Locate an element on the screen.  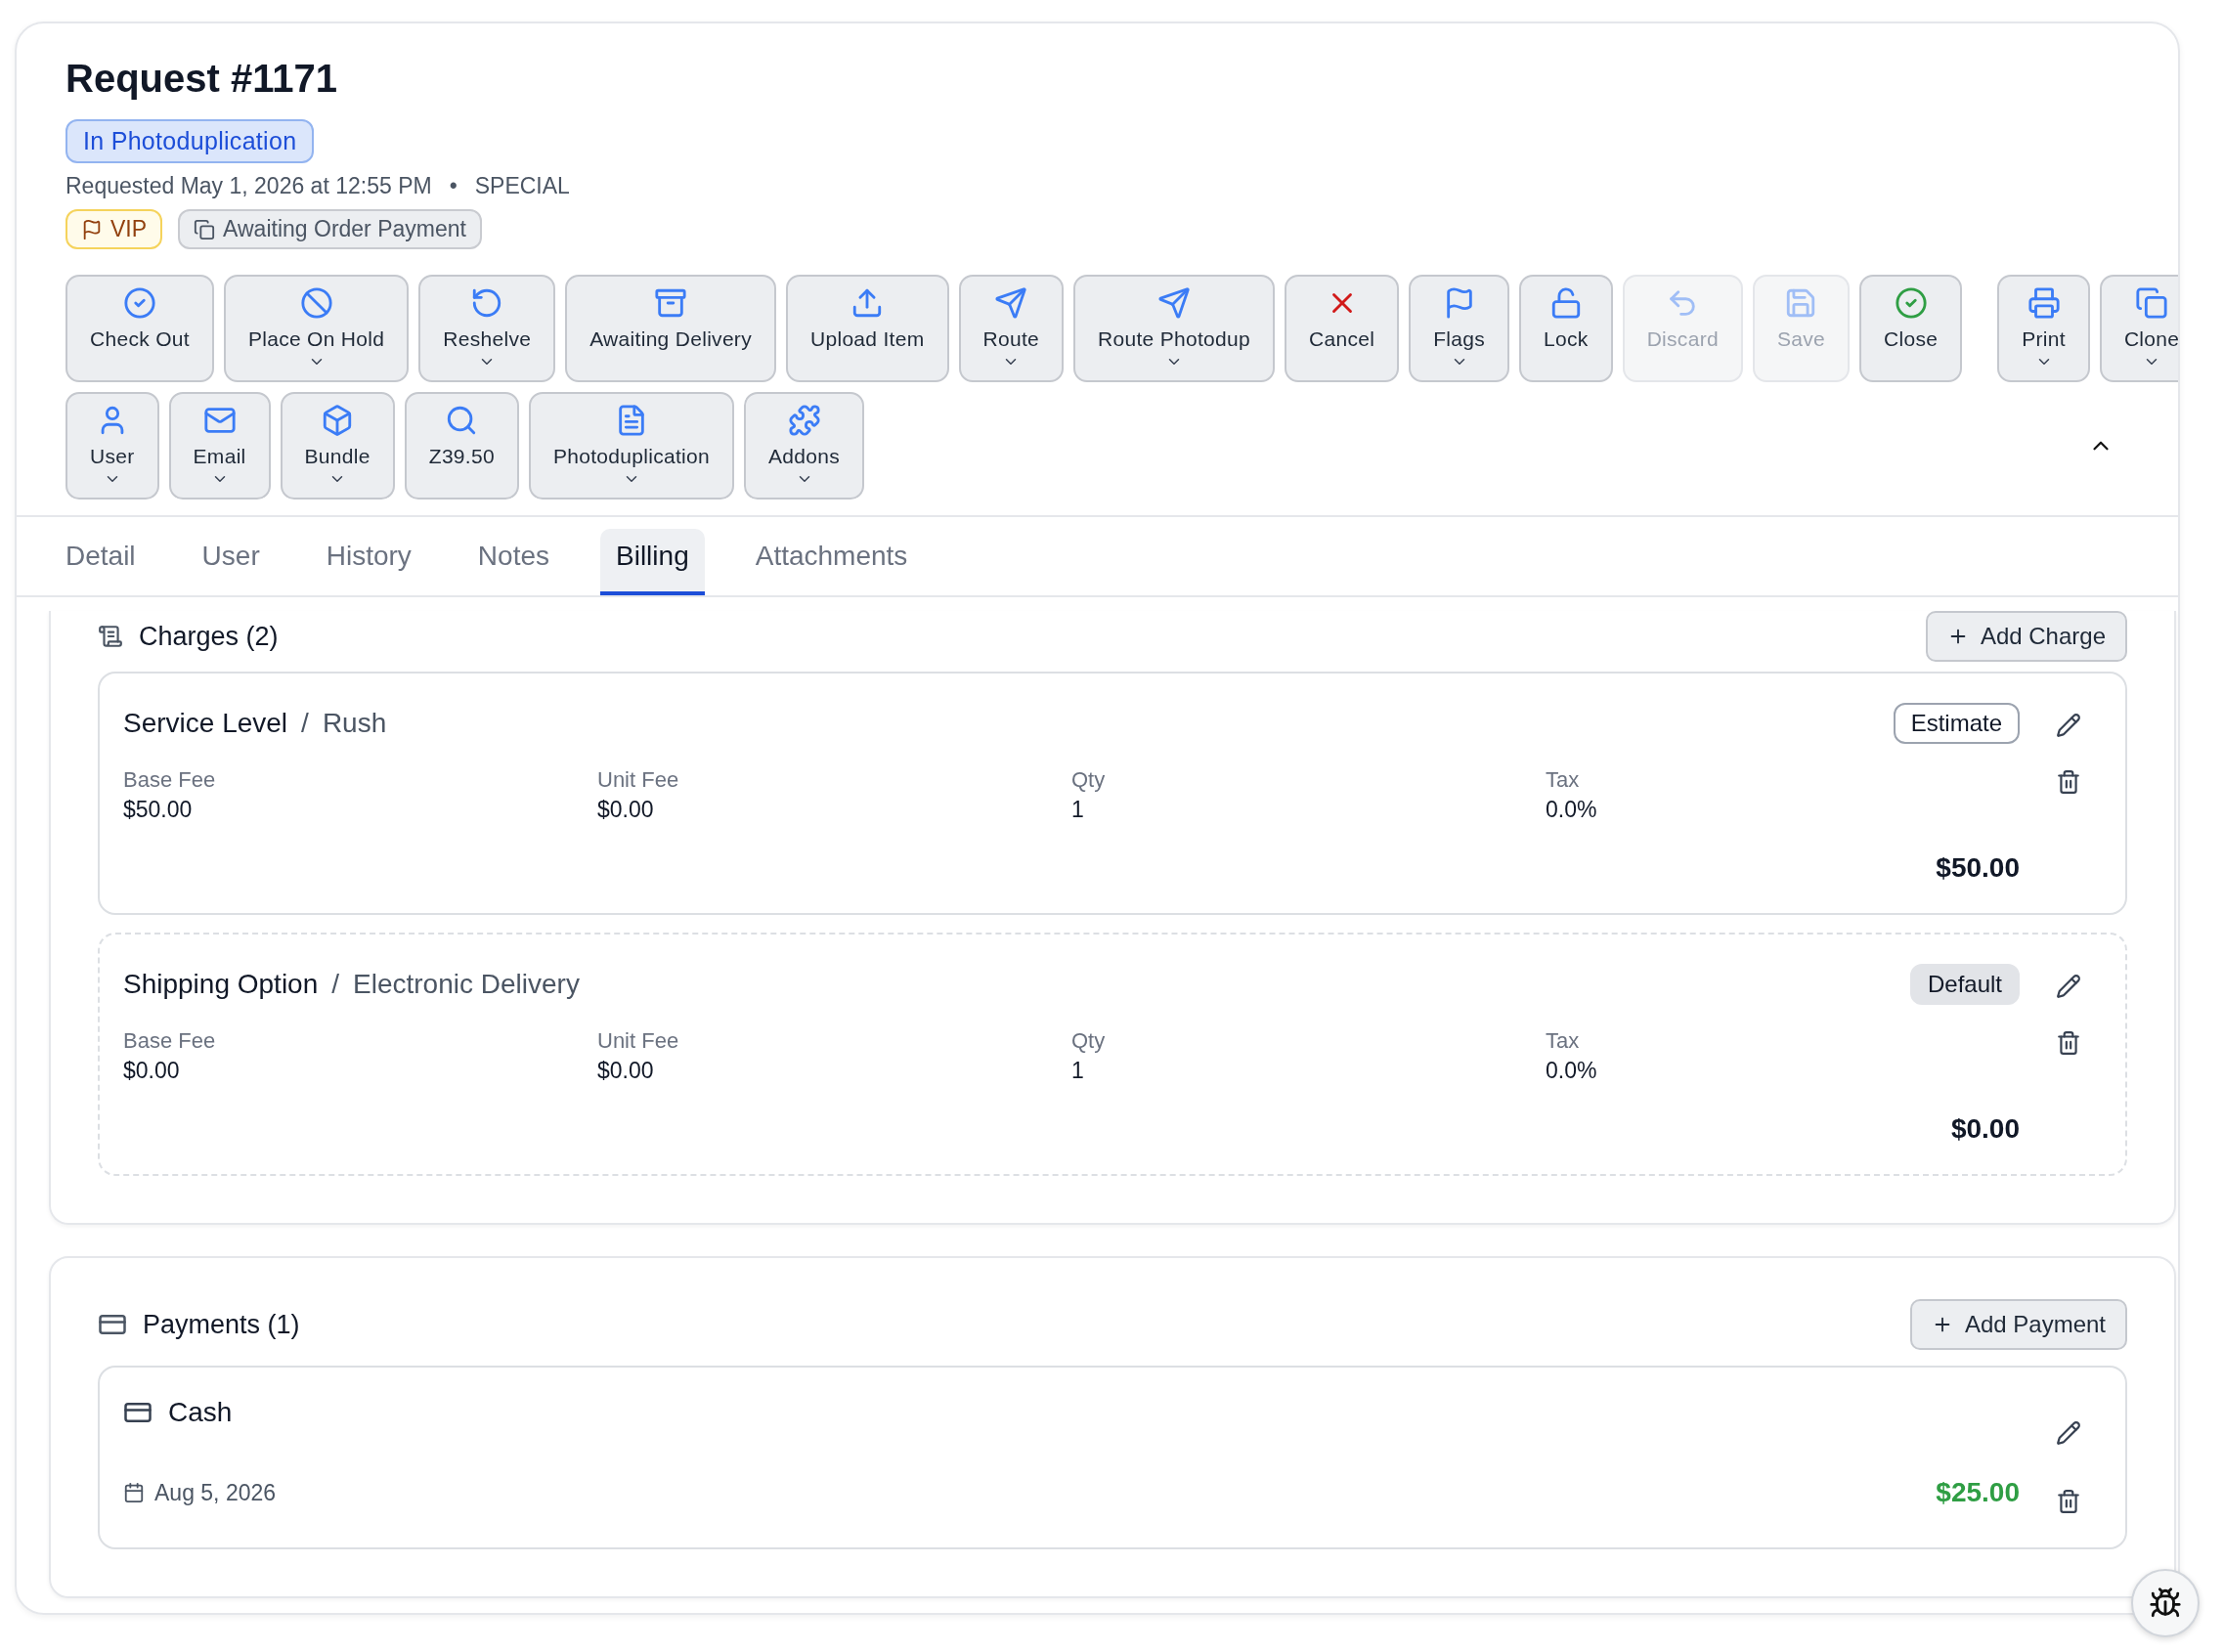
toolbar-button: Email is located at coordinates (219, 446).